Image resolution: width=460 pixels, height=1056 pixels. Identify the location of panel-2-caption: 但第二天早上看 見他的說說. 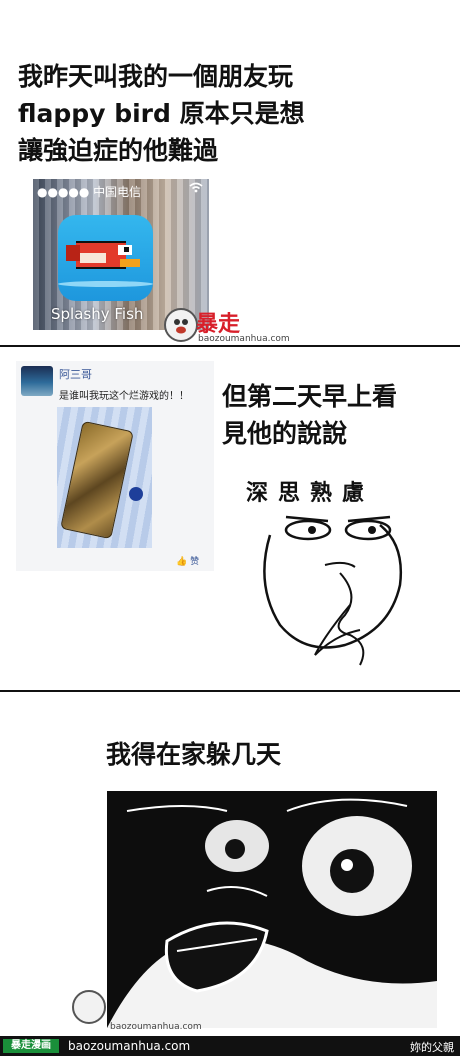
(309, 415).